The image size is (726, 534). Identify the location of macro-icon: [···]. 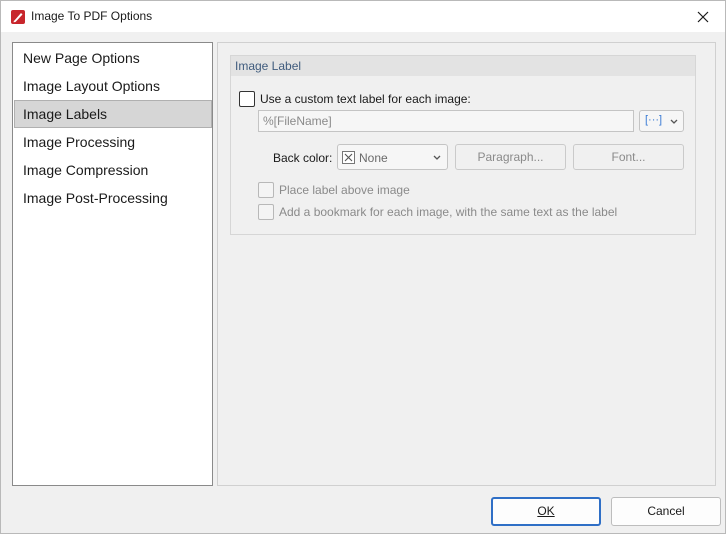
(654, 120).